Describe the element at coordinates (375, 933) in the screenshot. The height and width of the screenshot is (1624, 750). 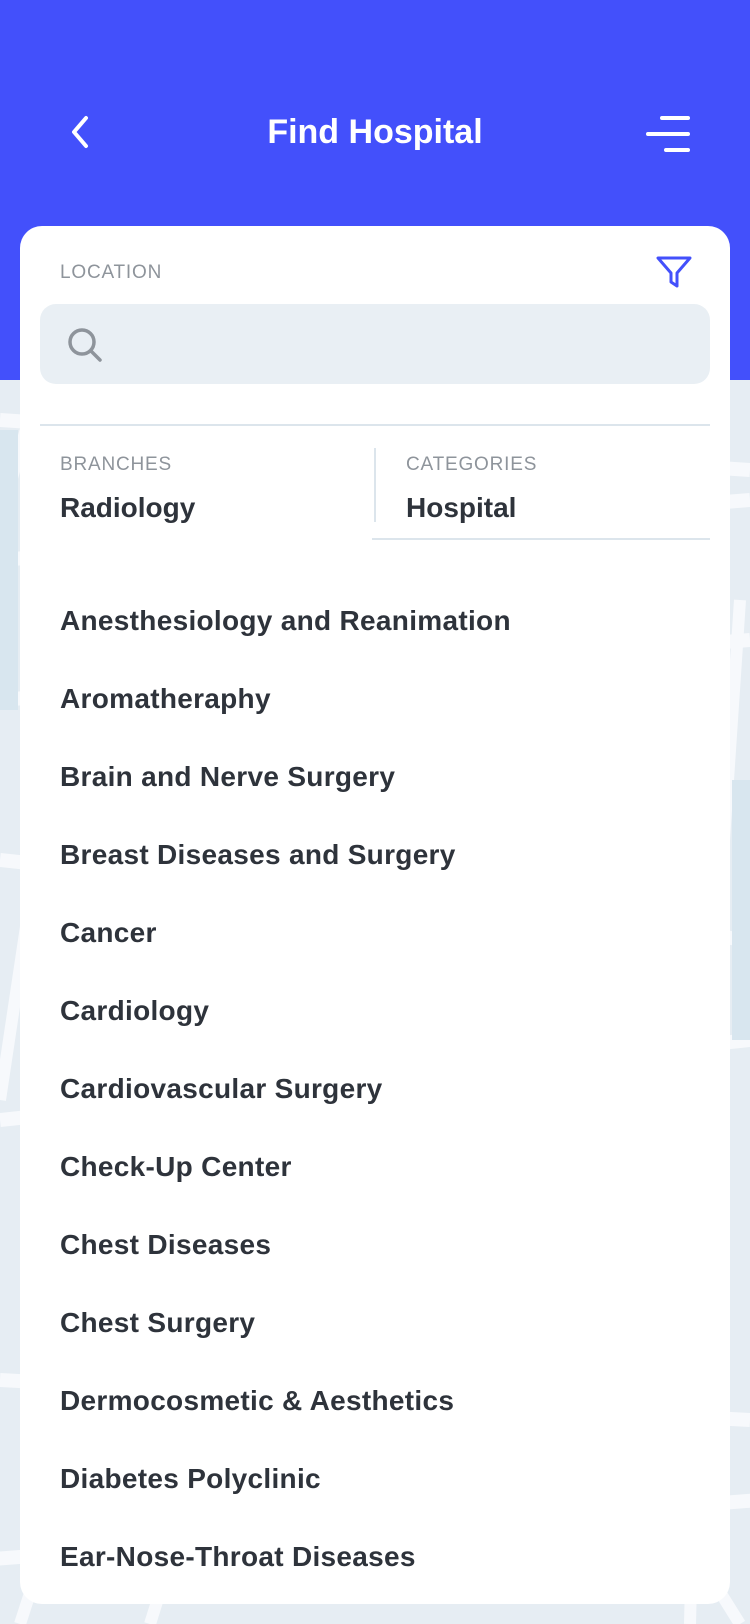
I see `list-item: Cancer` at that location.